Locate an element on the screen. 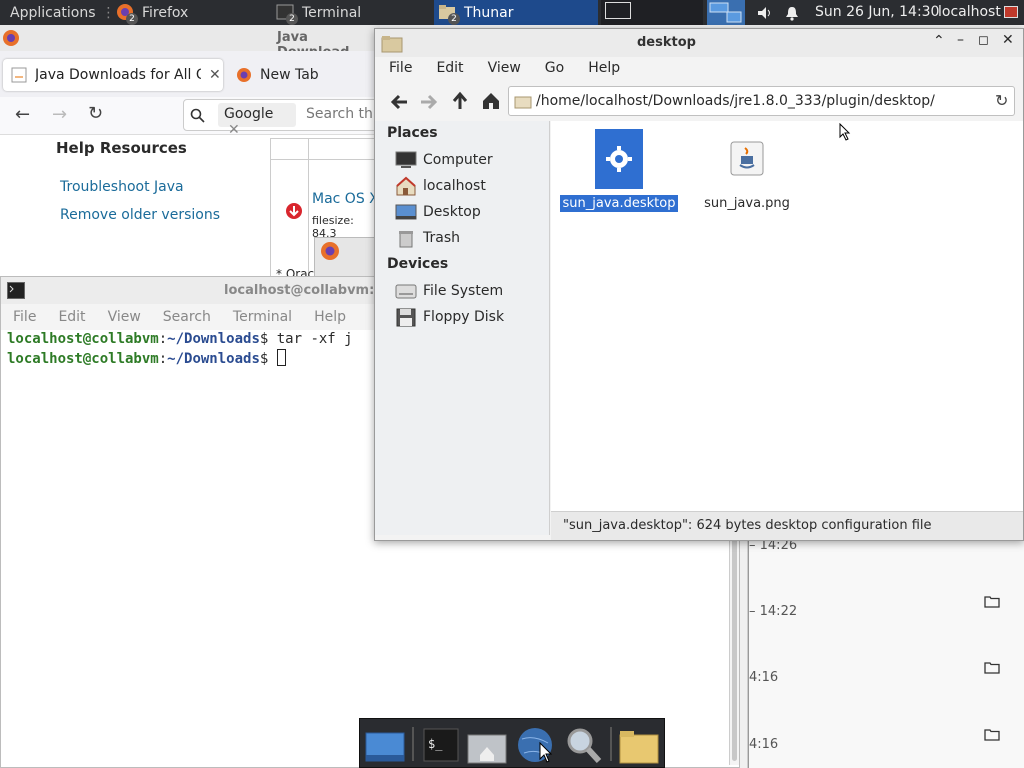 This screenshot has width=1024, height=768. maximize-icon: ◻ is located at coordinates (983, 40).